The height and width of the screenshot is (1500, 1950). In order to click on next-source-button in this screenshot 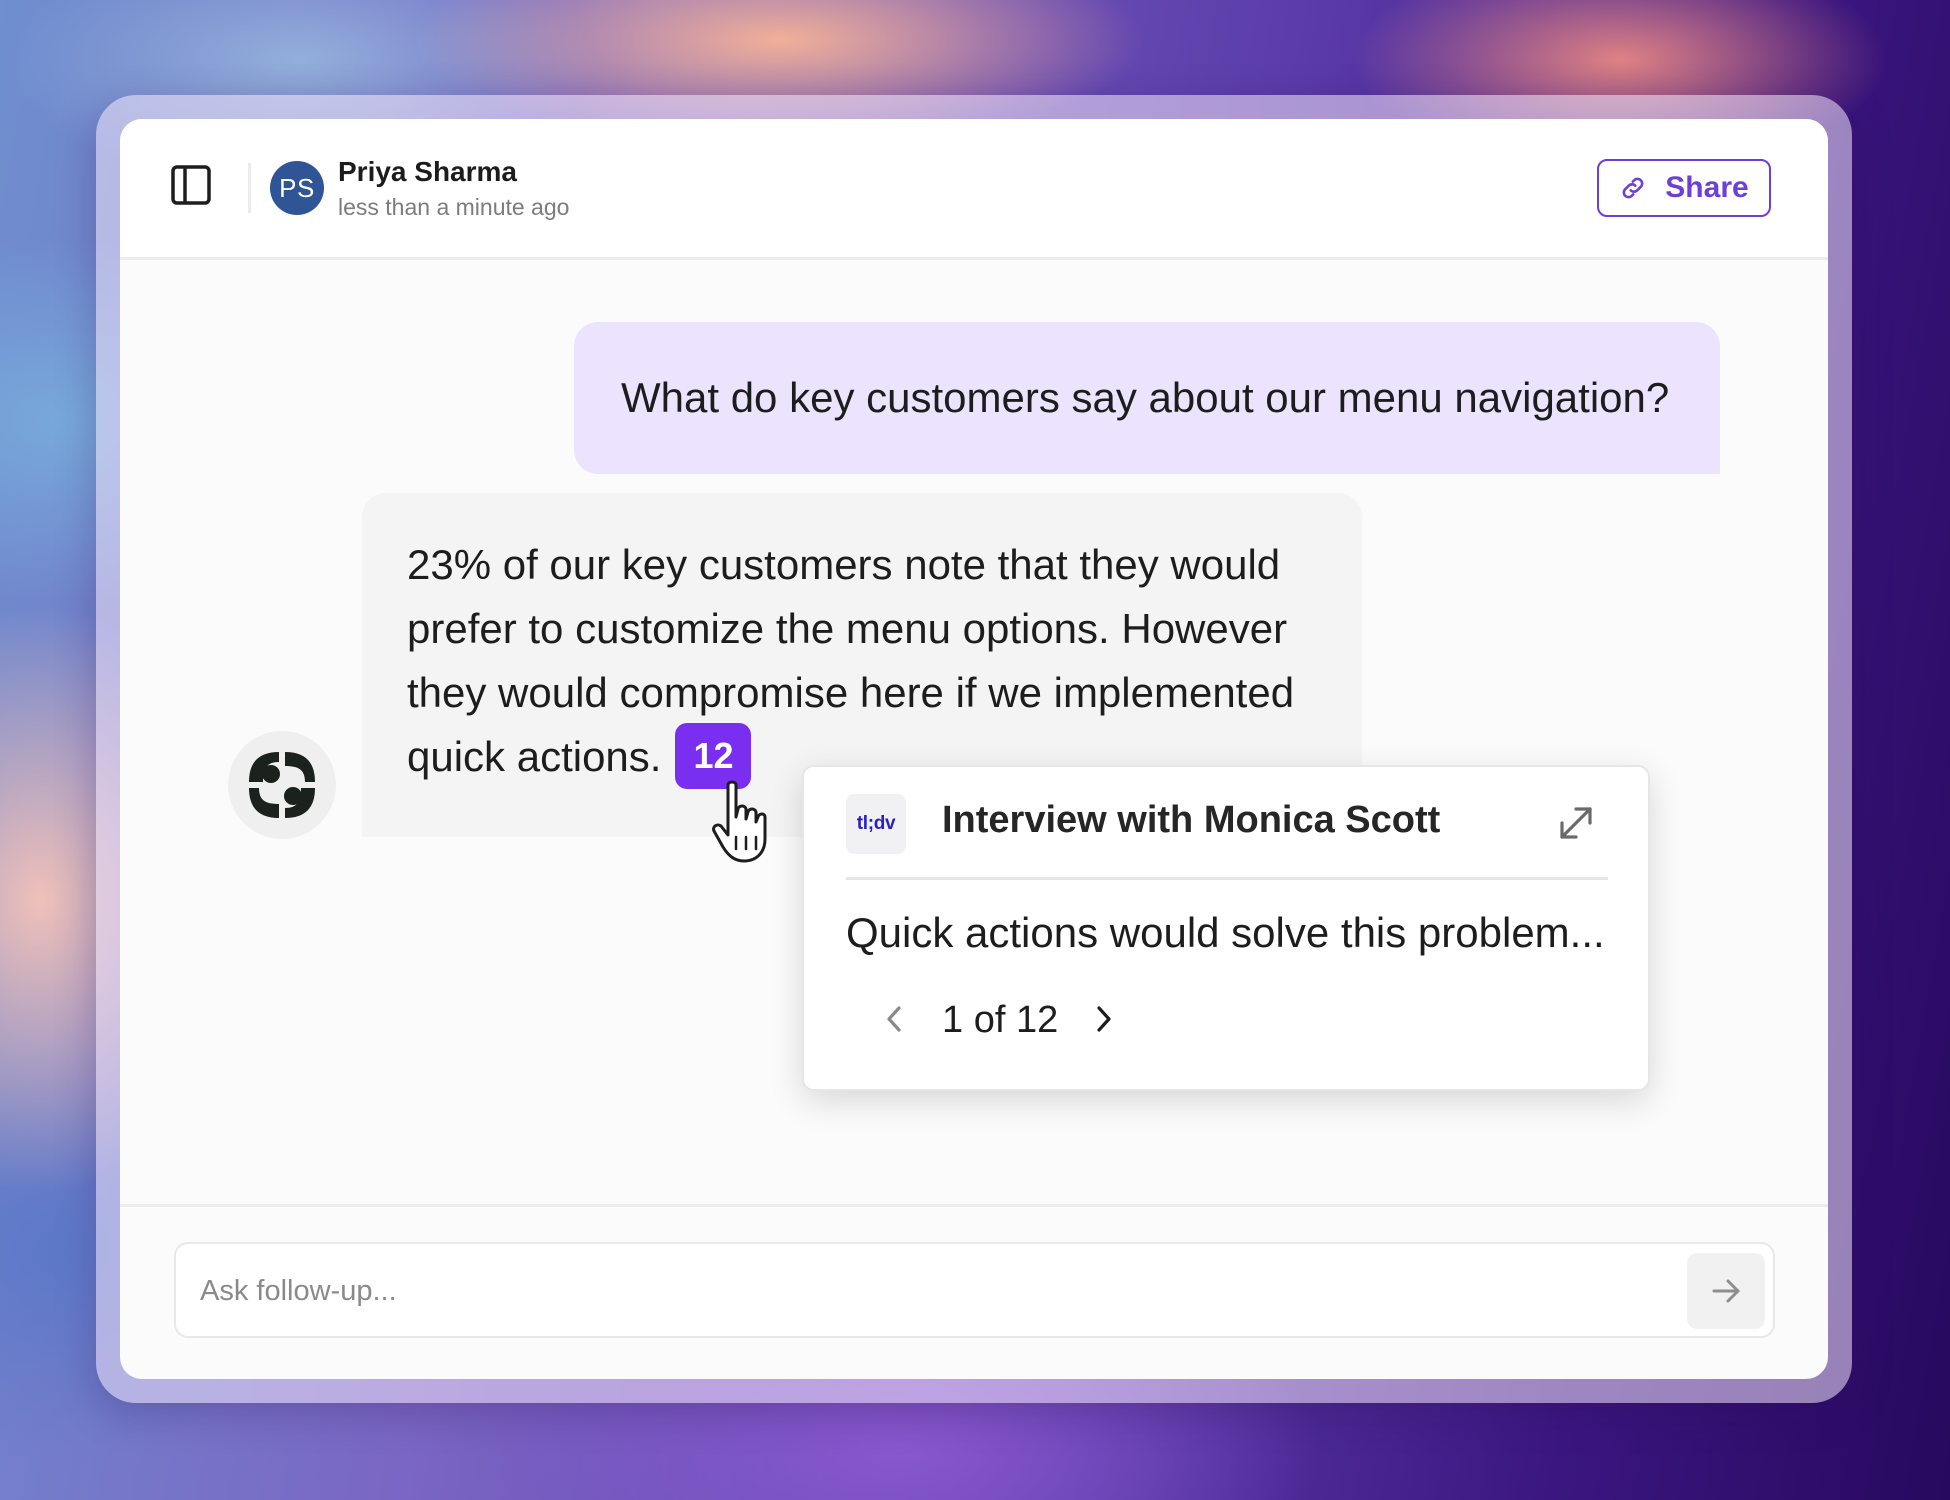, I will do `click(1104, 1019)`.